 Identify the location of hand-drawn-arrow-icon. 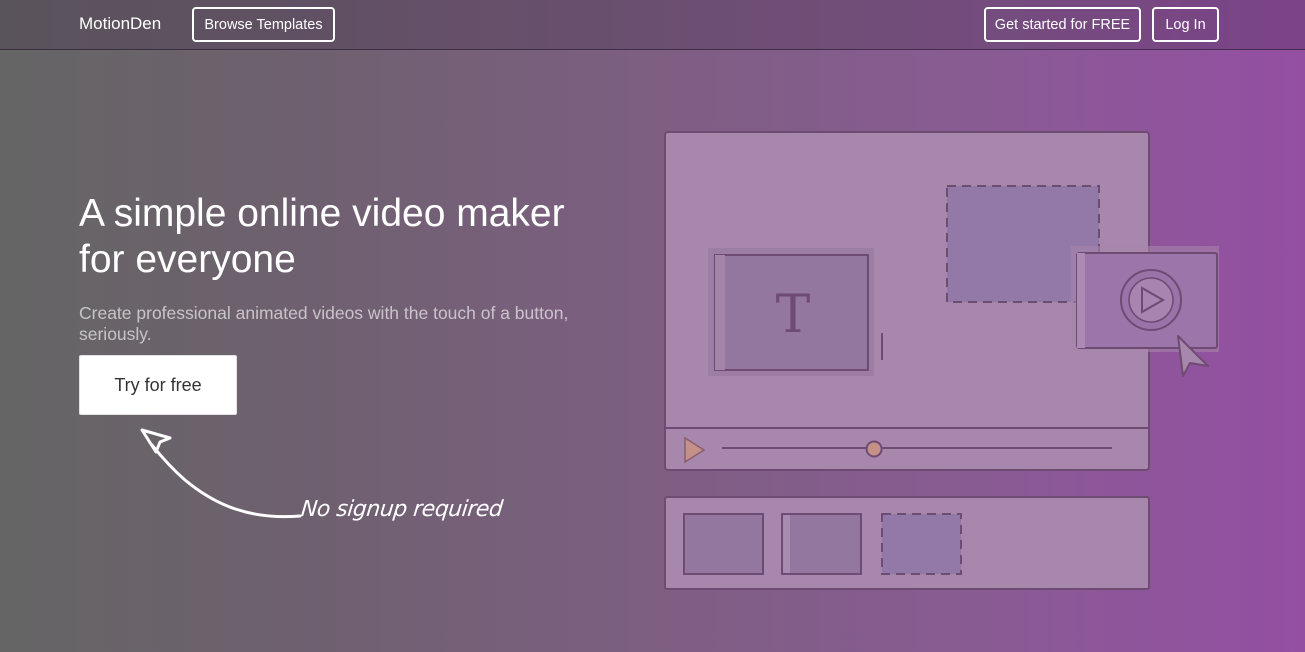
(221, 473).